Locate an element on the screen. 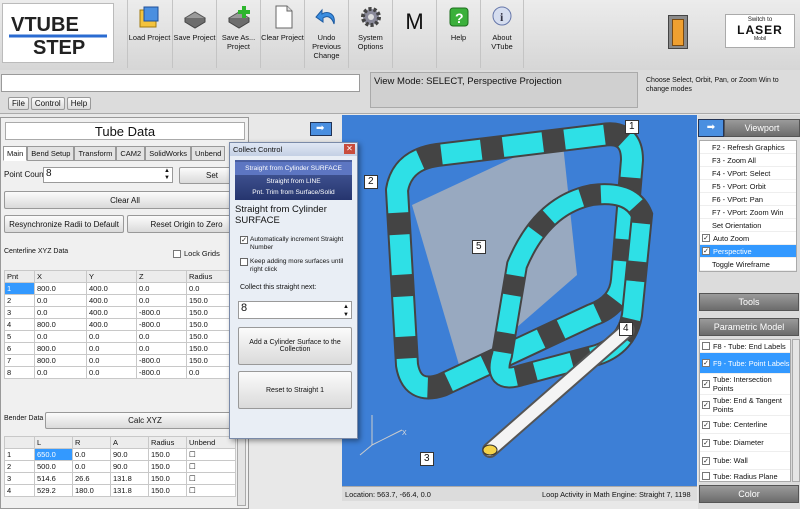  tools-header: Tools is located at coordinates (749, 302).